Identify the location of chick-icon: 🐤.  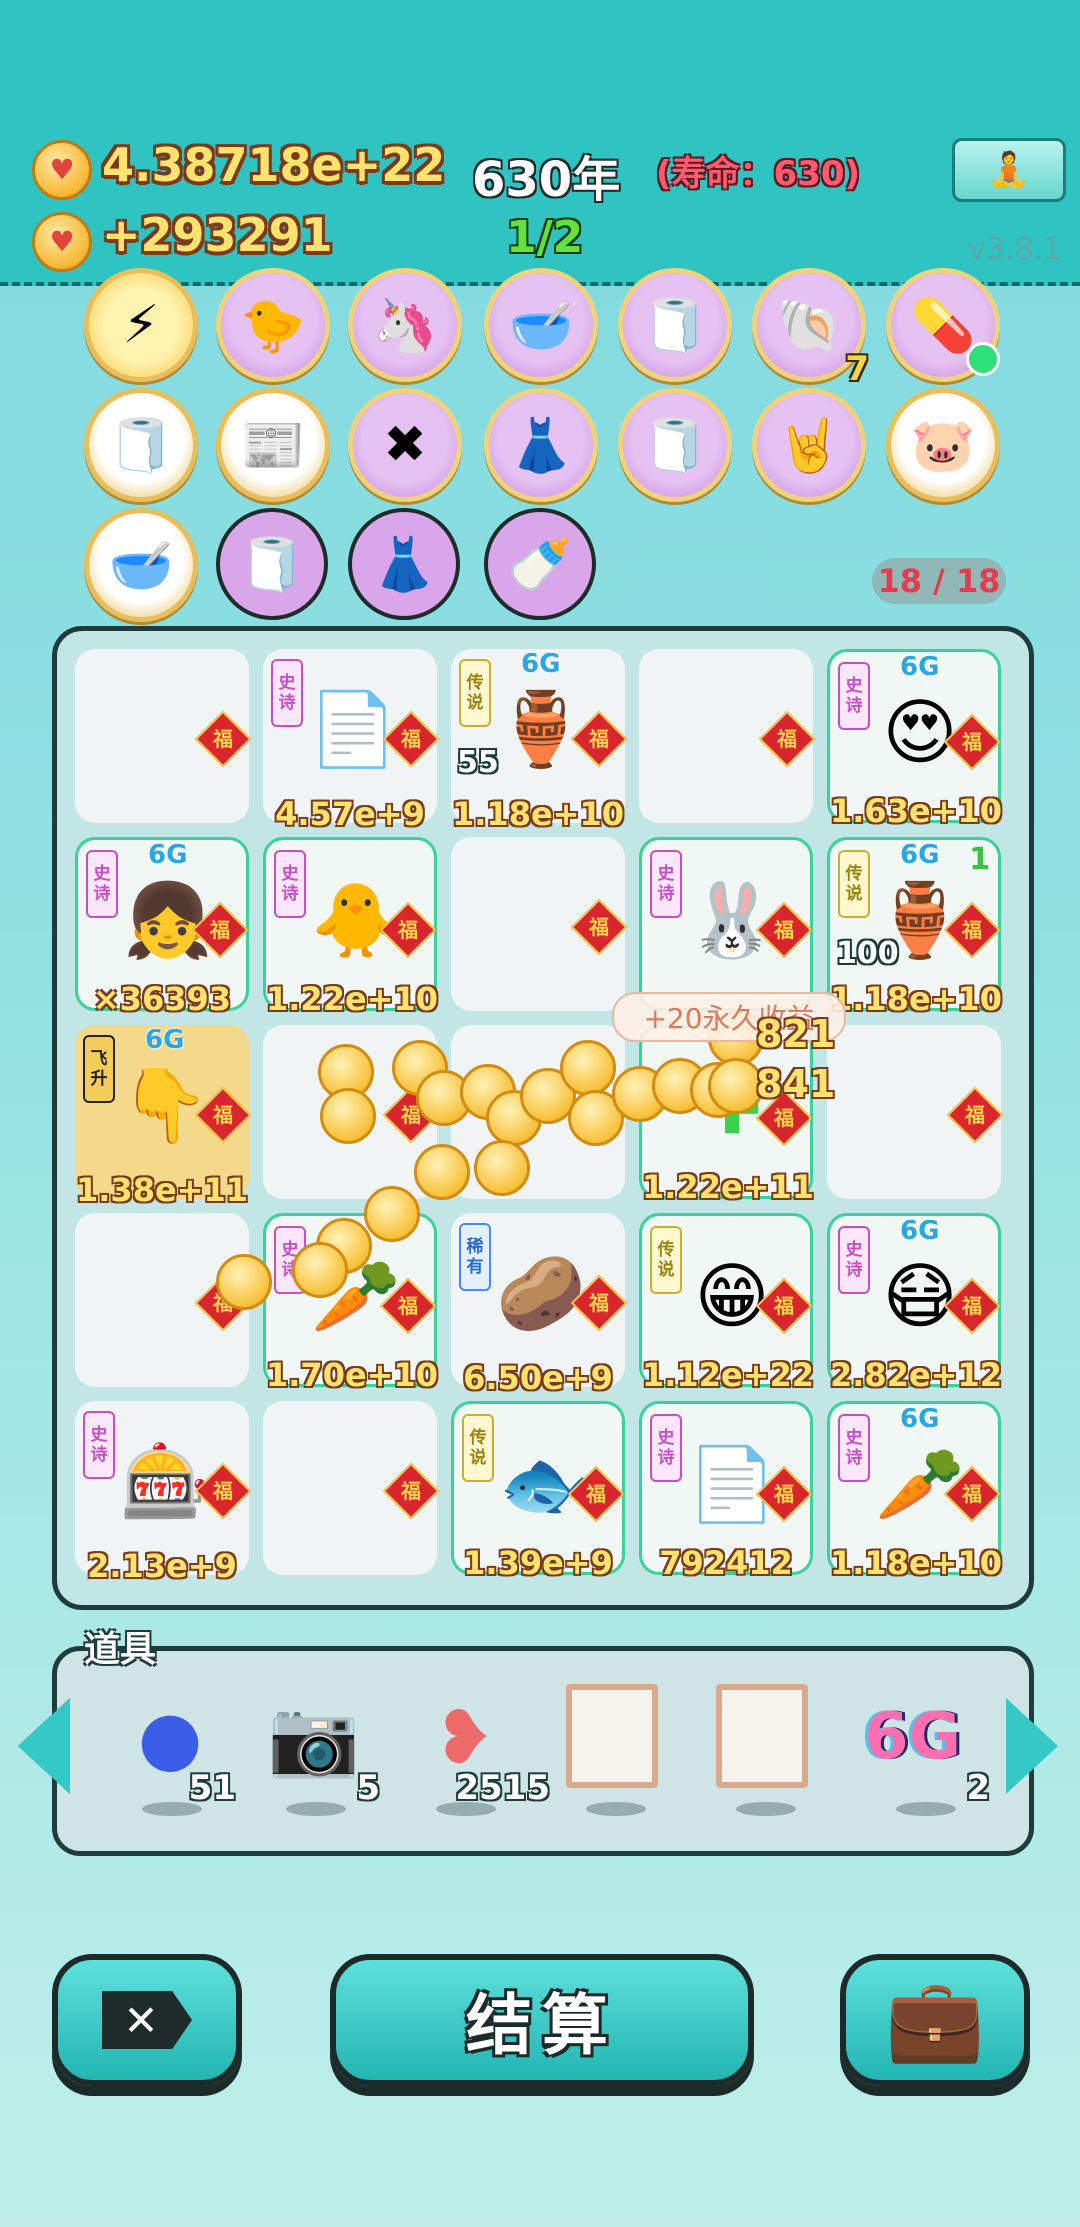
(273, 325).